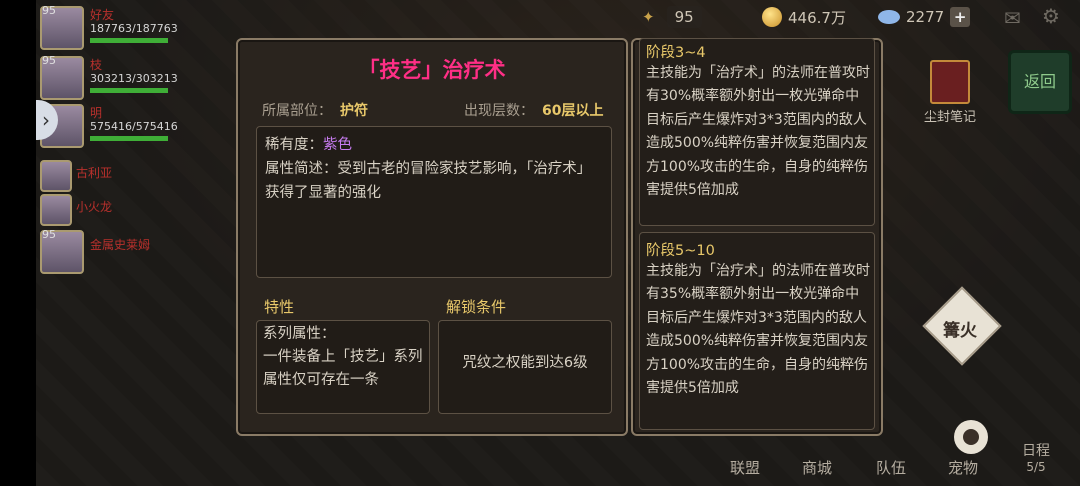  Describe the element at coordinates (684, 17) in the screenshot. I see `level-value: 95` at that location.